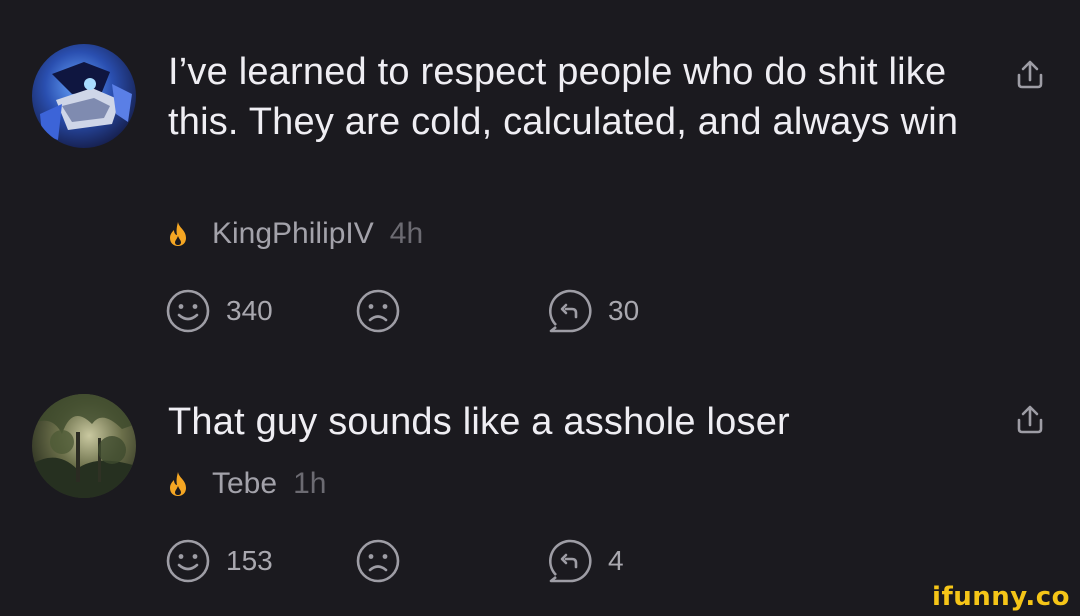 The height and width of the screenshot is (616, 1080). What do you see at coordinates (406, 233) in the screenshot?
I see `timestamp: 4h` at bounding box center [406, 233].